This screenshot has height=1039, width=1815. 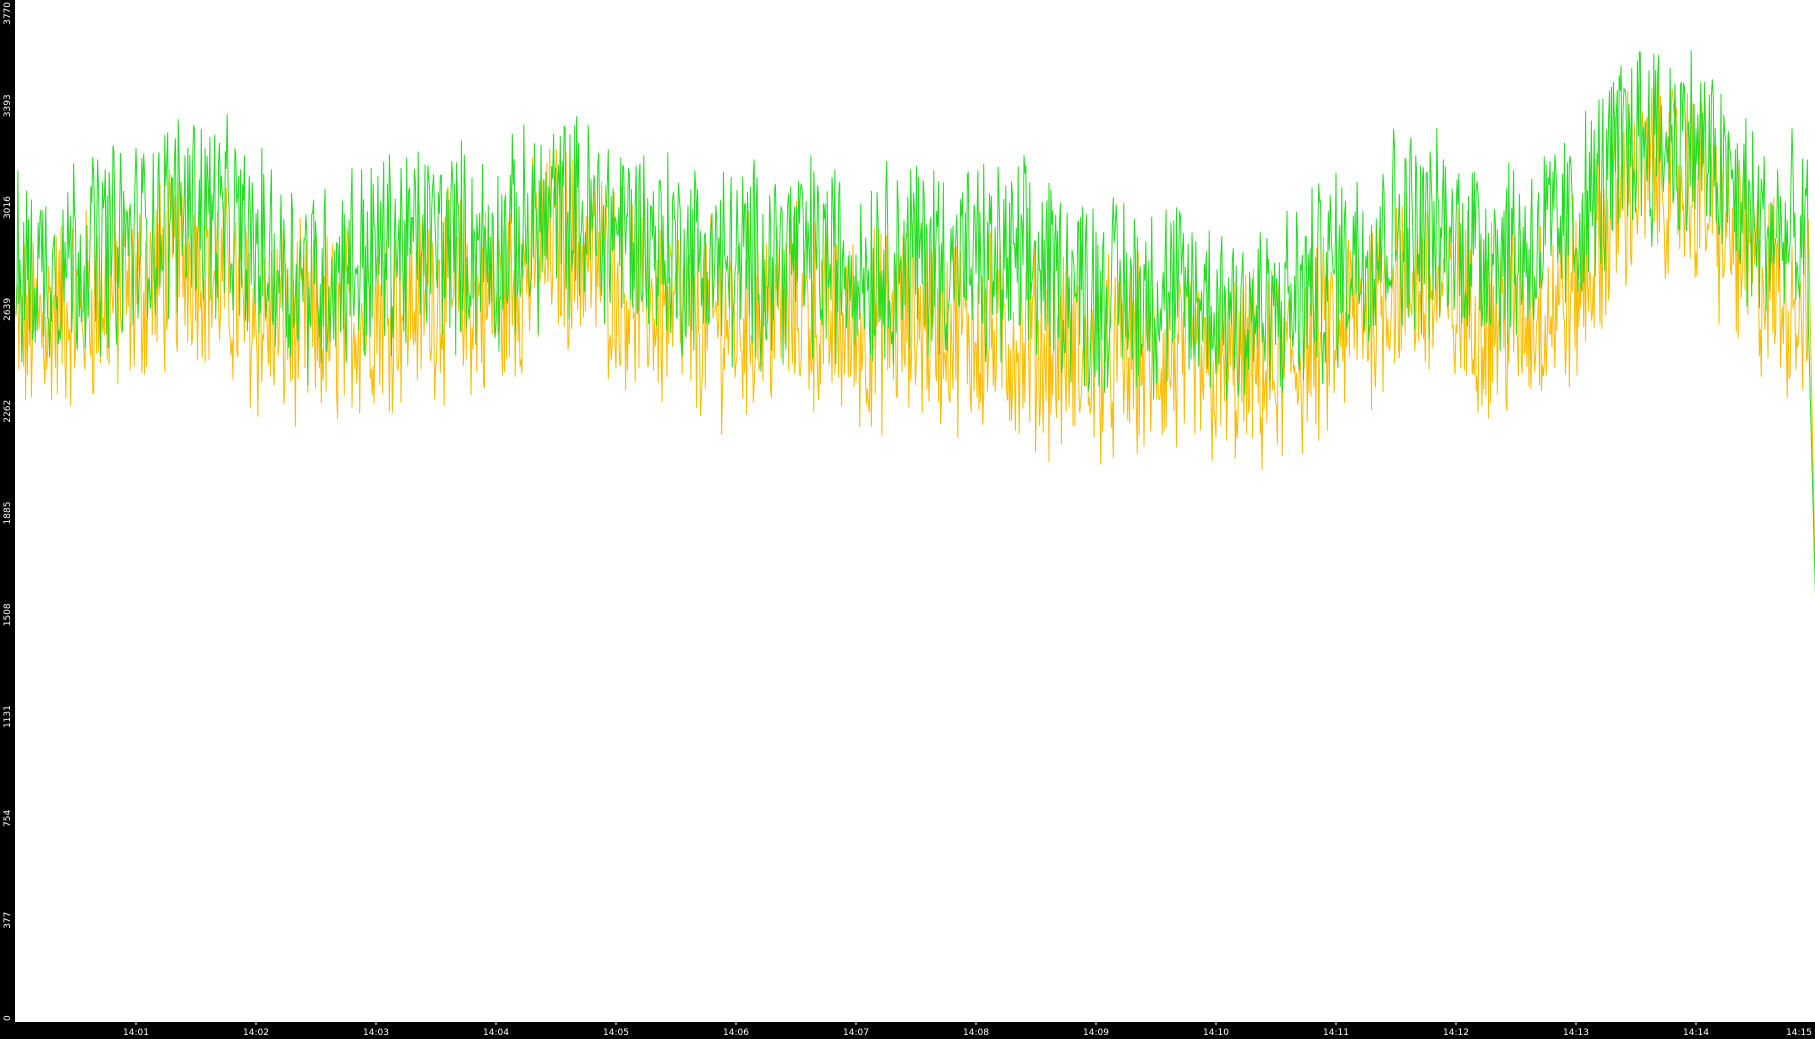 What do you see at coordinates (256, 1033) in the screenshot?
I see `x-tick-label: 14:02` at bounding box center [256, 1033].